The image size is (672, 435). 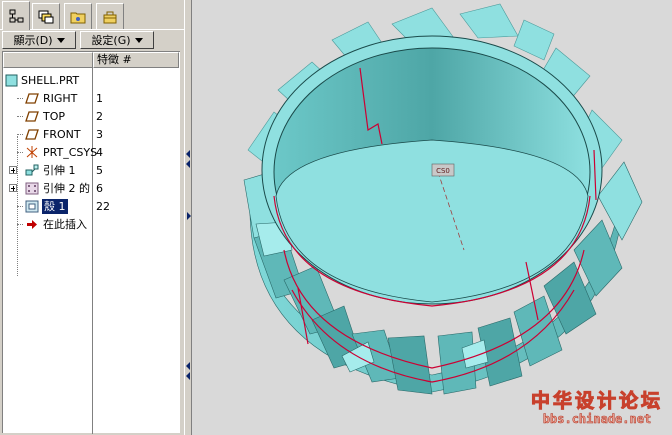 What do you see at coordinates (55, 206) in the screenshot?
I see `tree-item-label: 殼 1` at bounding box center [55, 206].